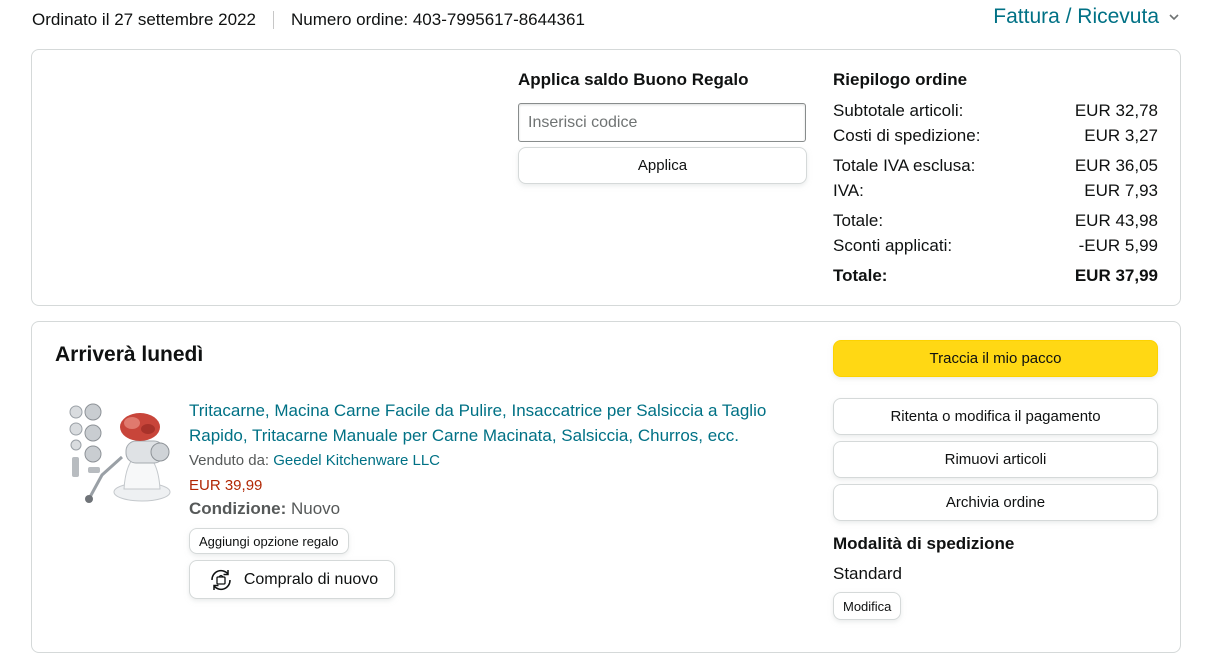 This screenshot has width=1223, height=668. What do you see at coordinates (662, 122) in the screenshot?
I see `gift-card-code-input` at bounding box center [662, 122].